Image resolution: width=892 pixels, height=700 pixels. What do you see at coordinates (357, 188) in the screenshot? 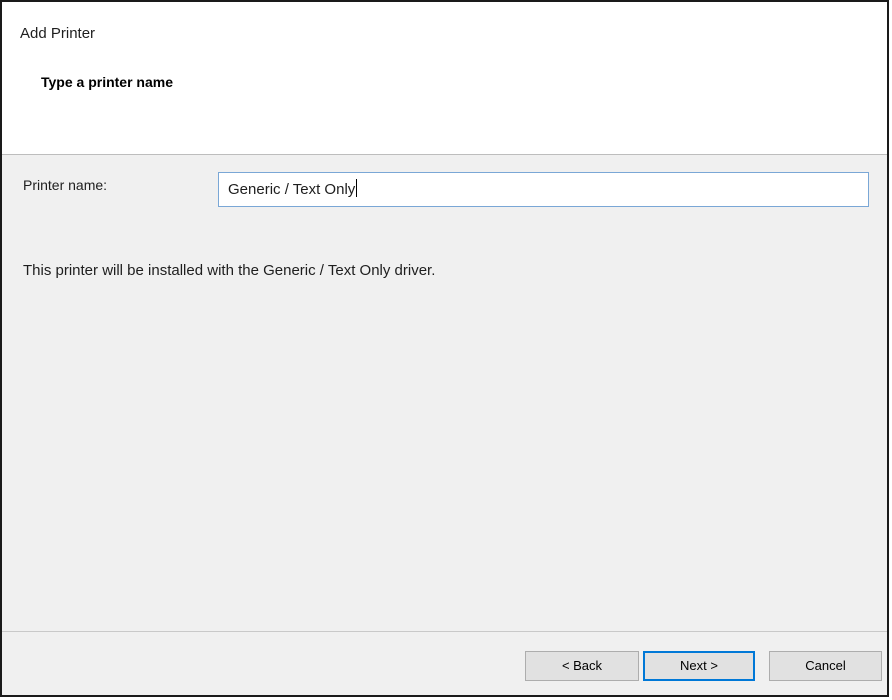
I see `text-caret` at bounding box center [357, 188].